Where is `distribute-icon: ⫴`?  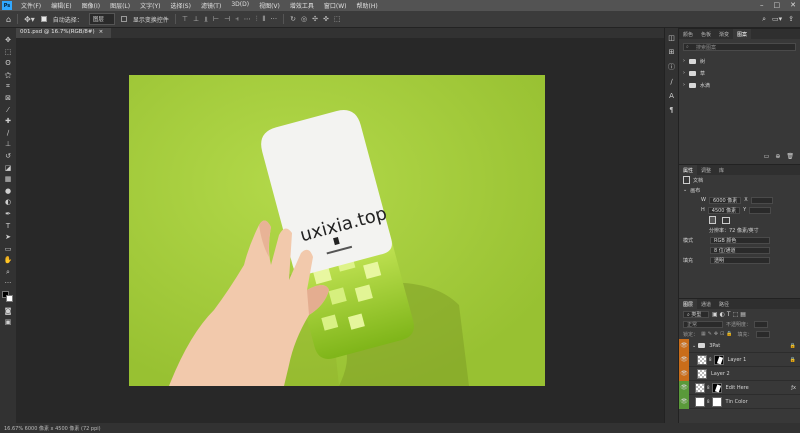
distribute-icon: ⫴ is located at coordinates (263, 19).